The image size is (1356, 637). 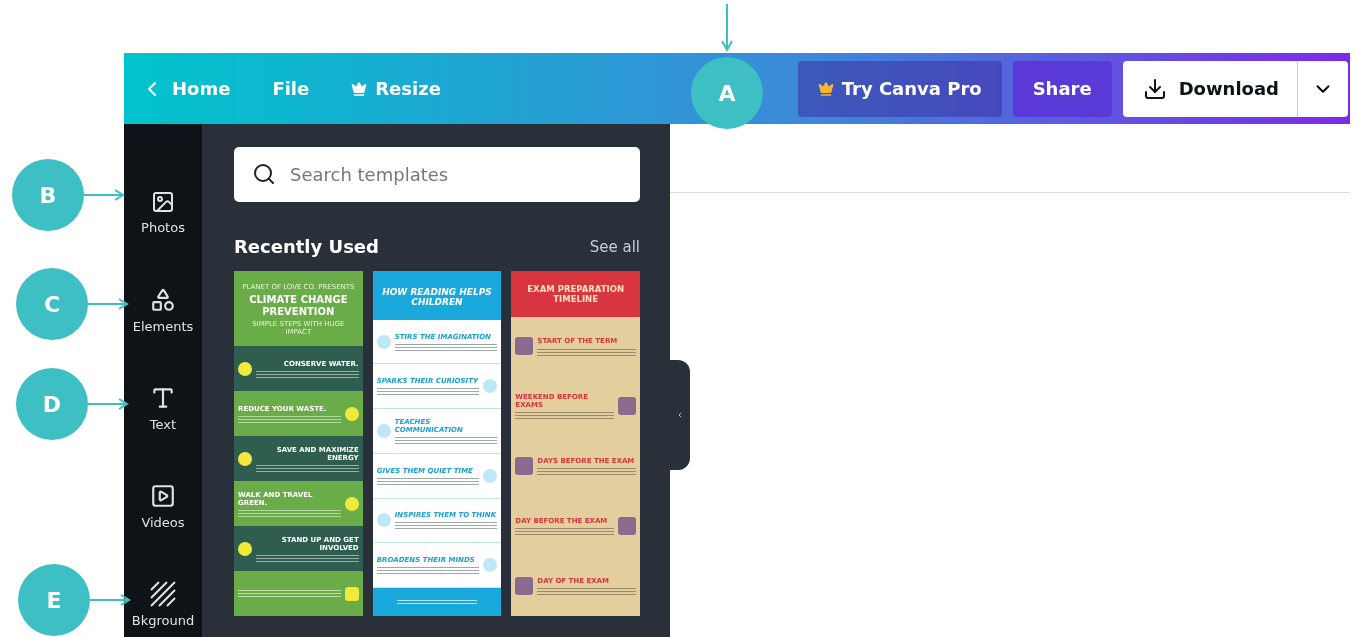 What do you see at coordinates (163, 398) in the screenshot?
I see `text-icon` at bounding box center [163, 398].